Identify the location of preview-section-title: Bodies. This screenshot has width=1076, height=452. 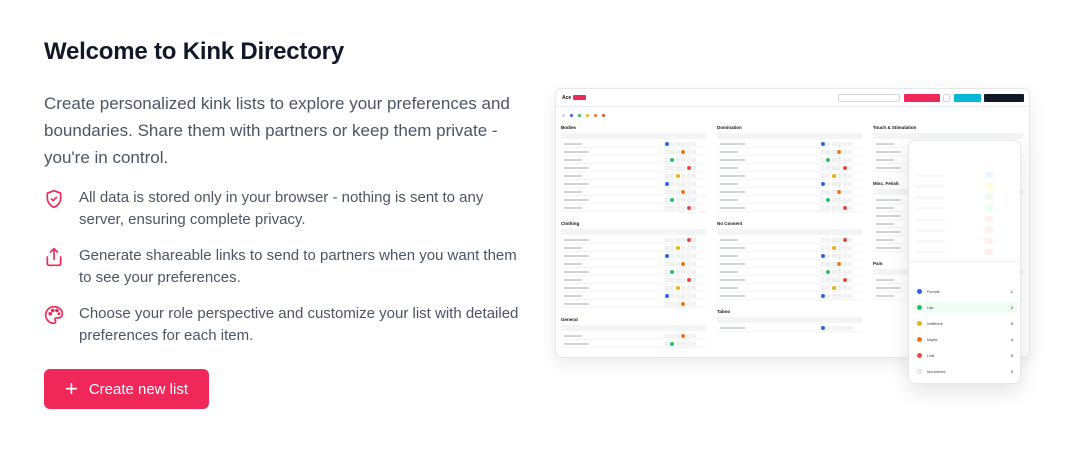
(569, 127).